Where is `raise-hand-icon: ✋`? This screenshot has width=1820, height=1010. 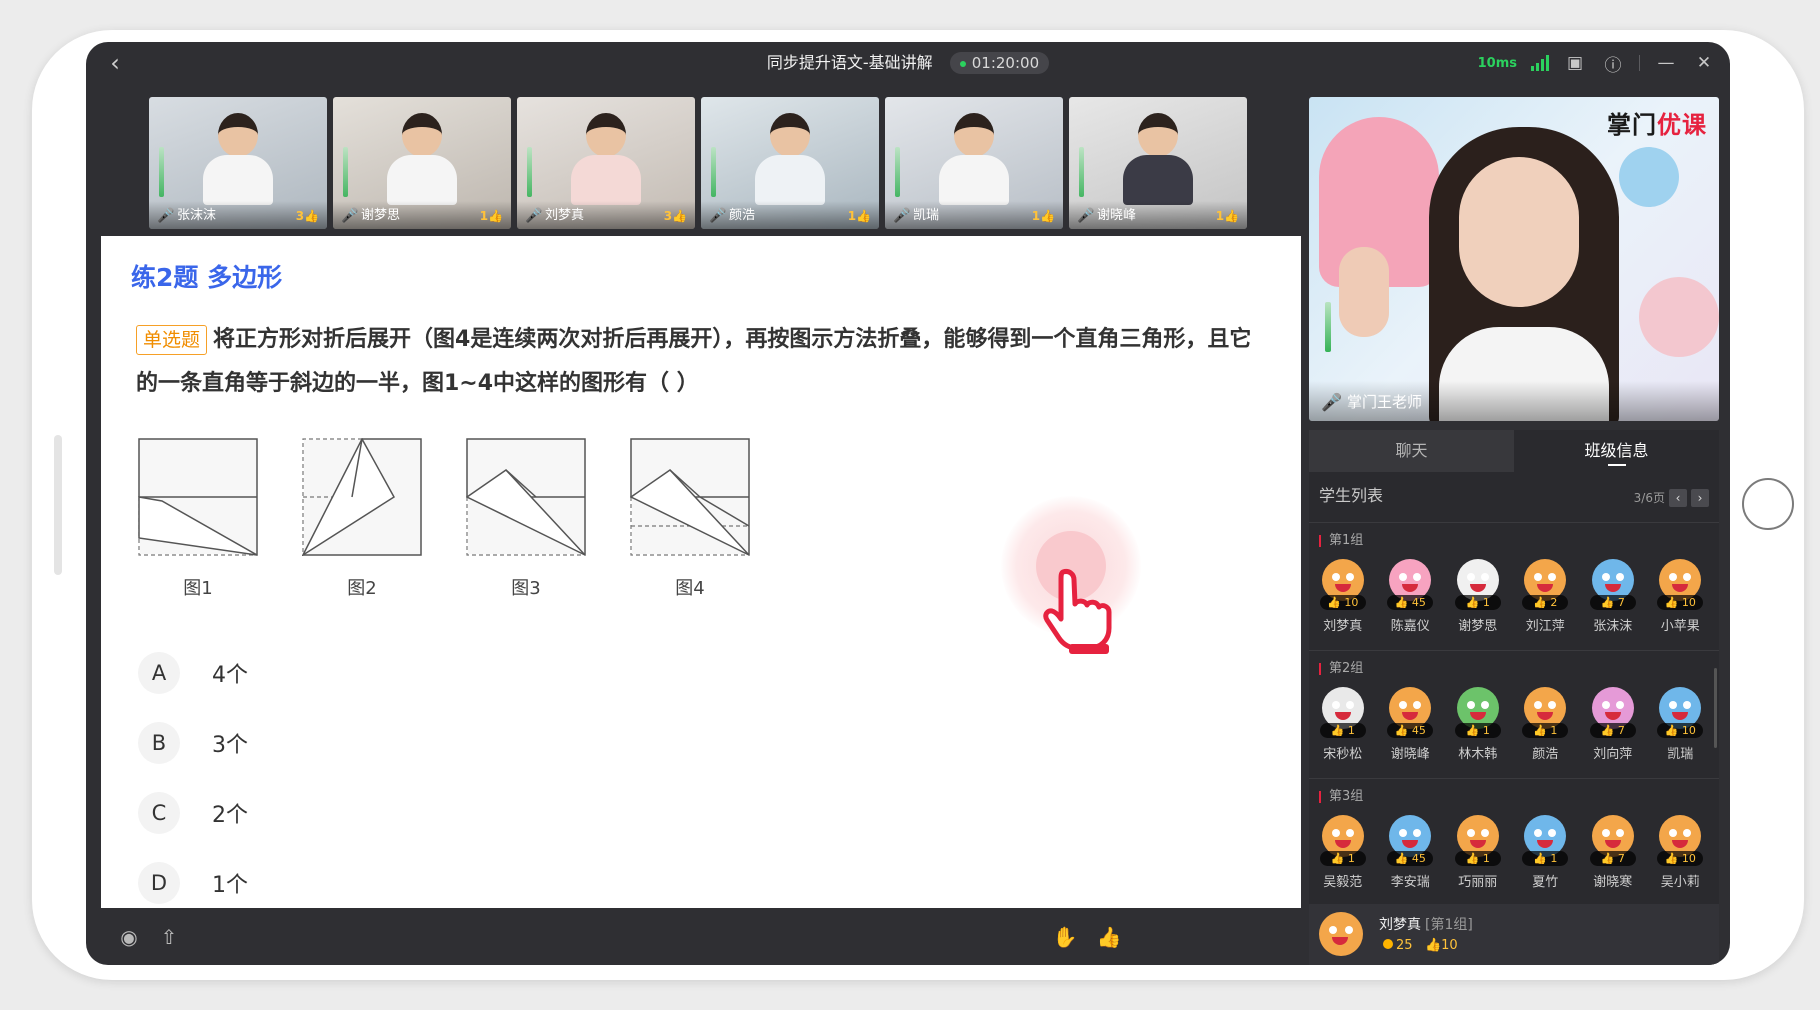 raise-hand-icon: ✋ is located at coordinates (1065, 937).